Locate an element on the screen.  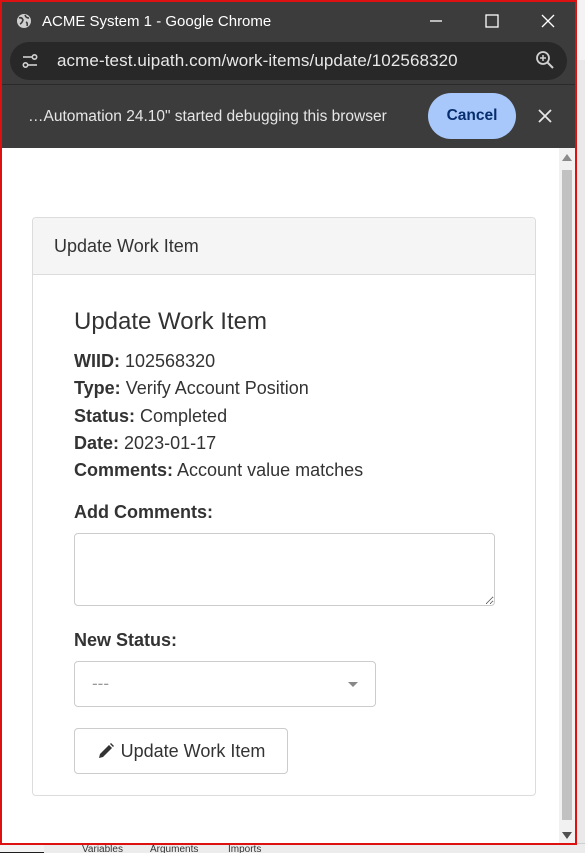
scroll-down-arrow-icon is located at coordinates (567, 835).